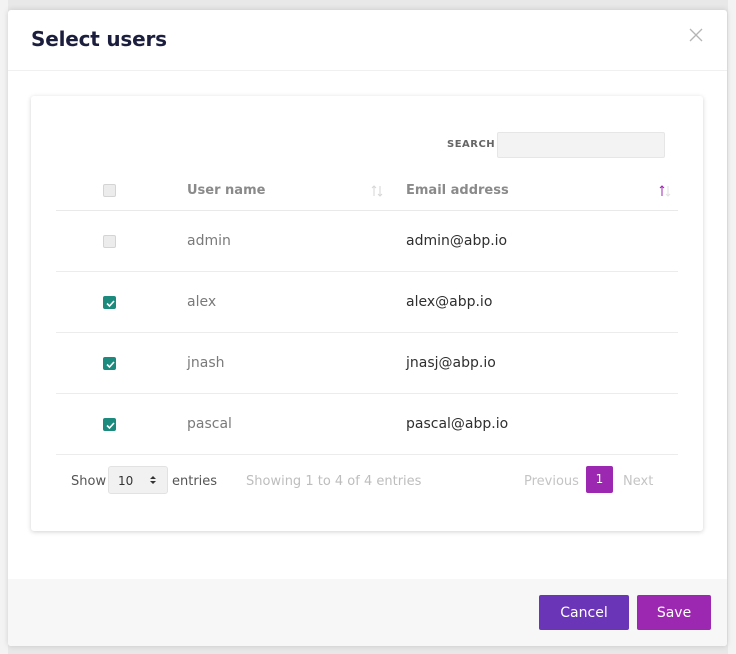 The image size is (736, 654). I want to click on modal-header: Select users, so click(367, 40).